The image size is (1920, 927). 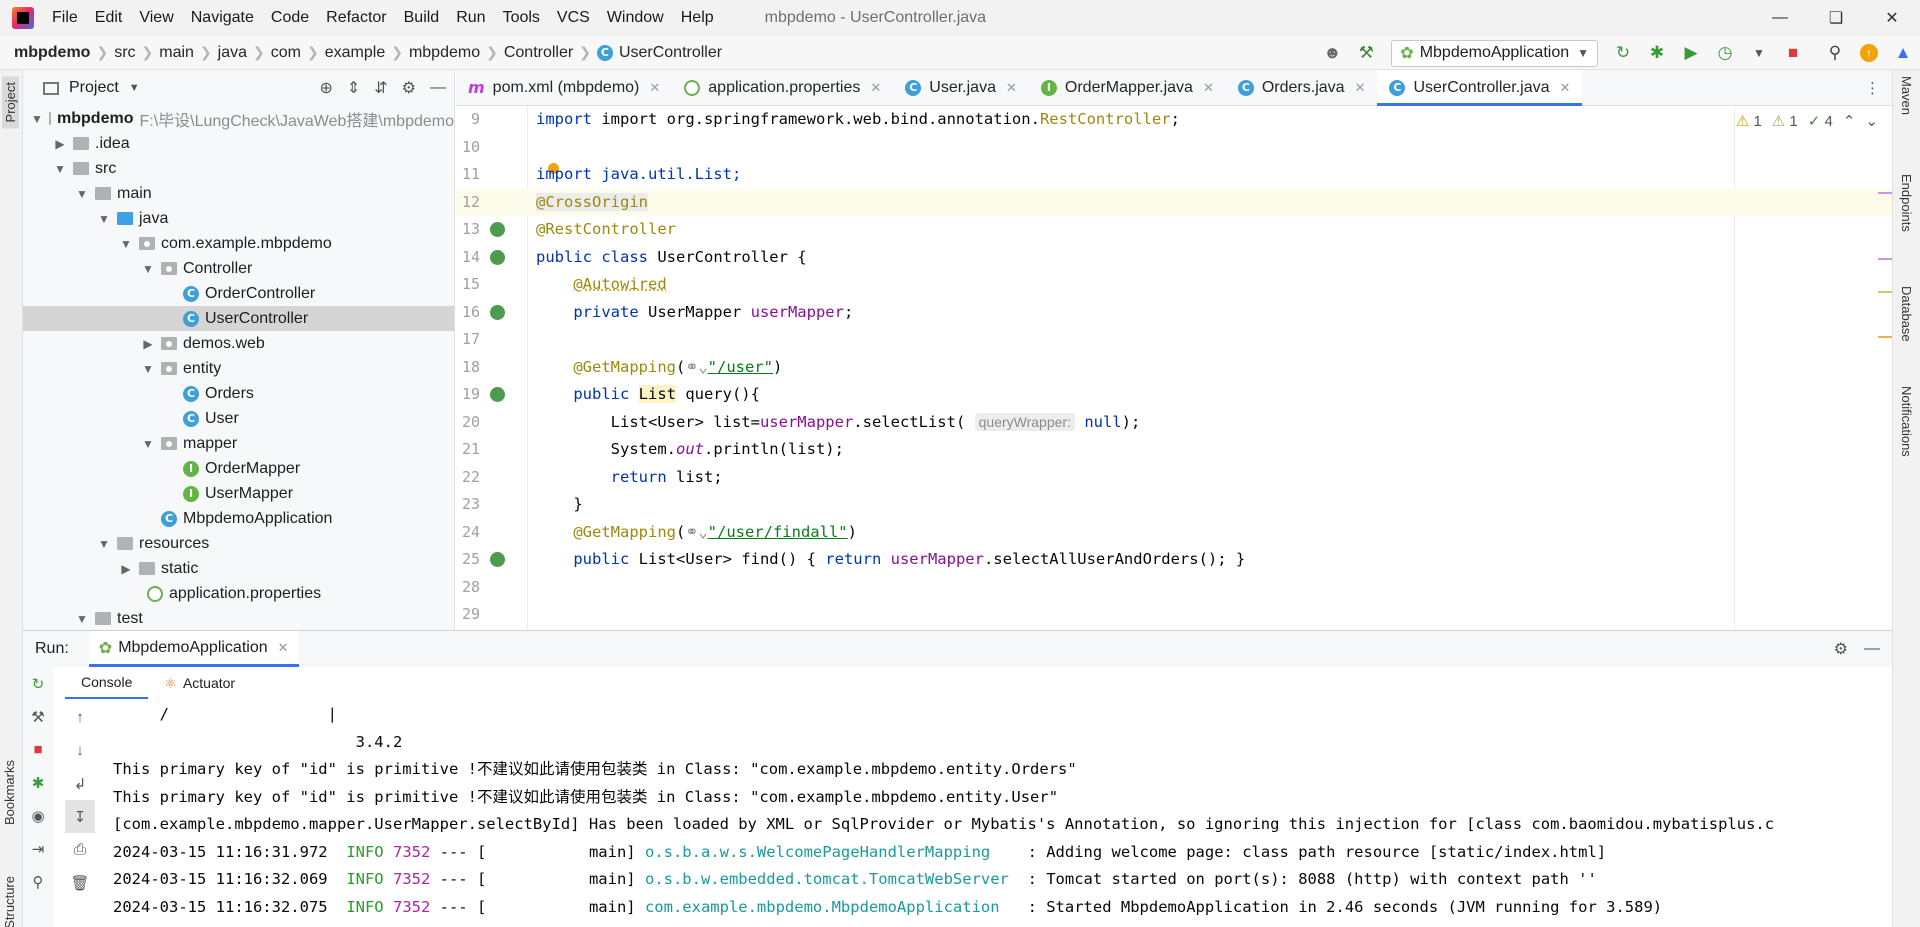 What do you see at coordinates (238, 193) in the screenshot?
I see `tree-item-main: ▼ main` at bounding box center [238, 193].